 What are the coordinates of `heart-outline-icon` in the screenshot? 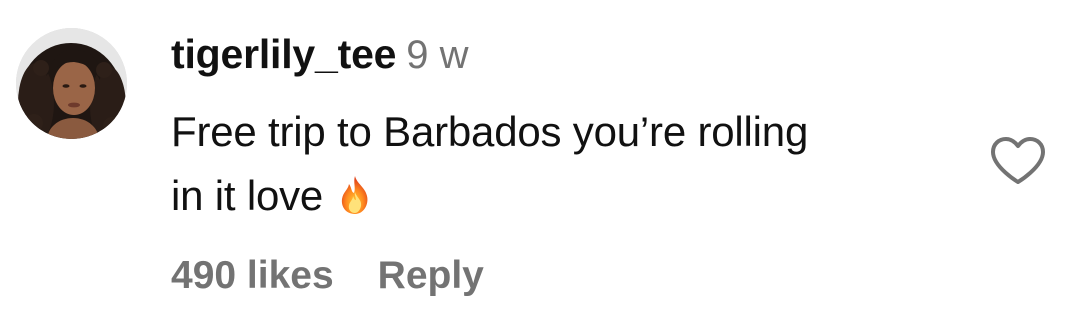 It's located at (1018, 160).